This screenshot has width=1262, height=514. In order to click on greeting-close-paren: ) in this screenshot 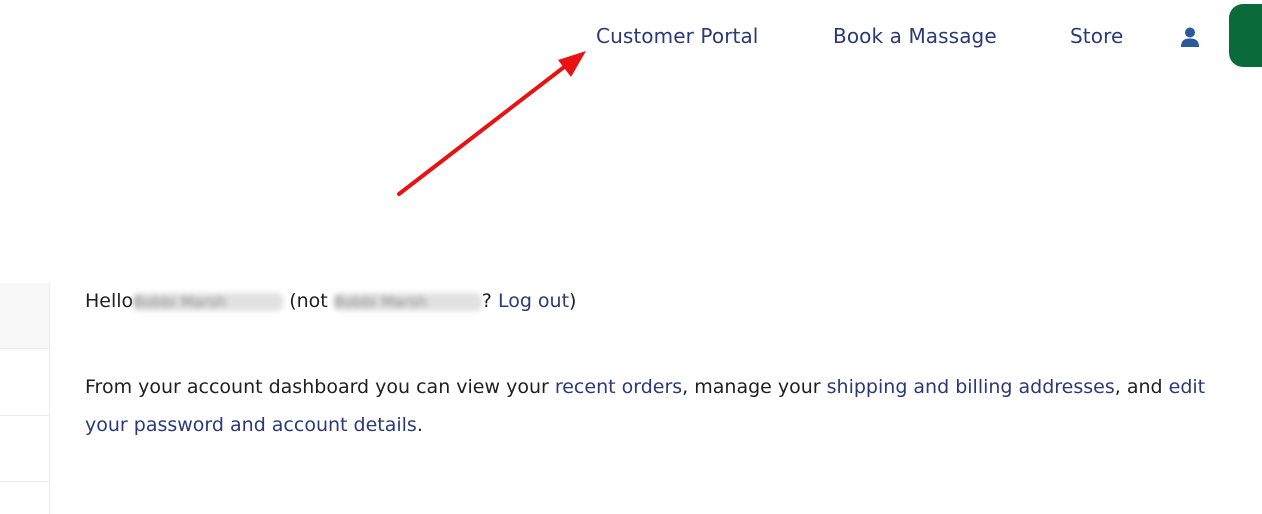, I will do `click(573, 301)`.